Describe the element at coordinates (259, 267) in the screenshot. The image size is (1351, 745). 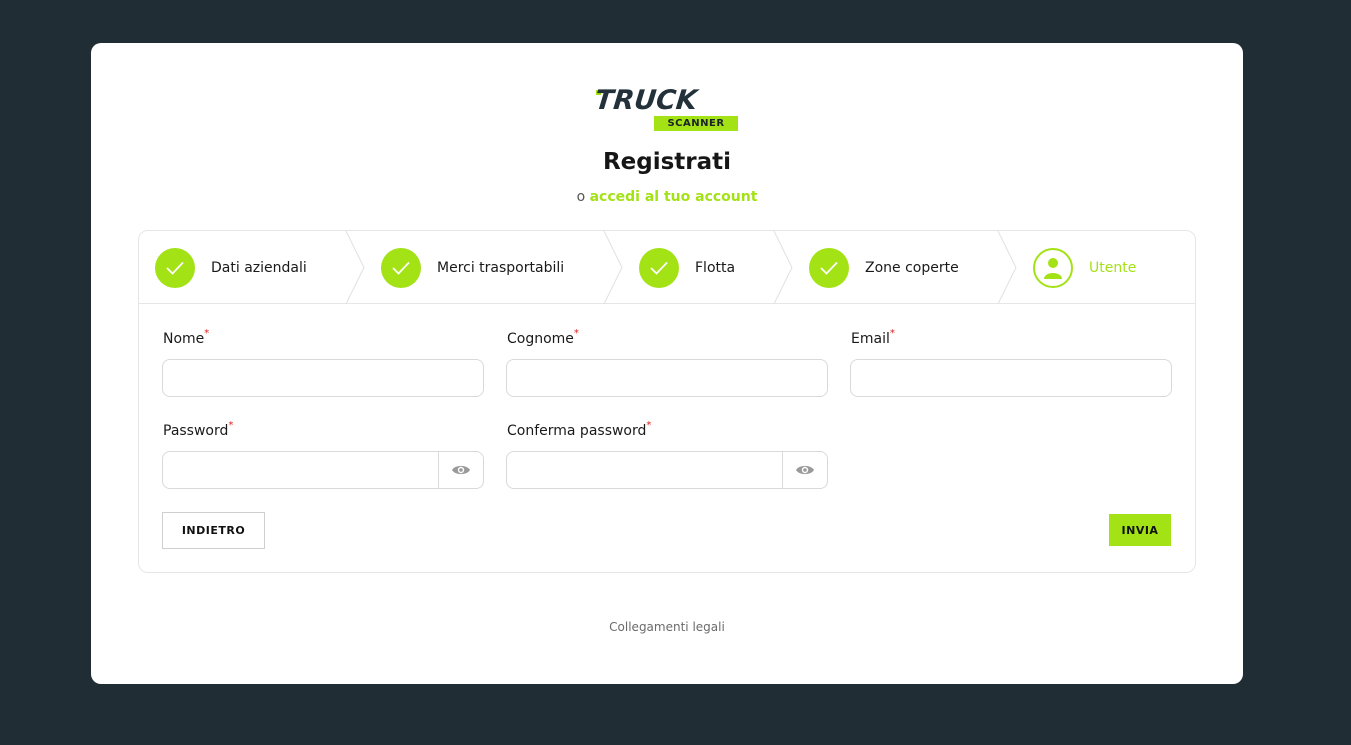
I see `step-label: Dati aziendali` at that location.